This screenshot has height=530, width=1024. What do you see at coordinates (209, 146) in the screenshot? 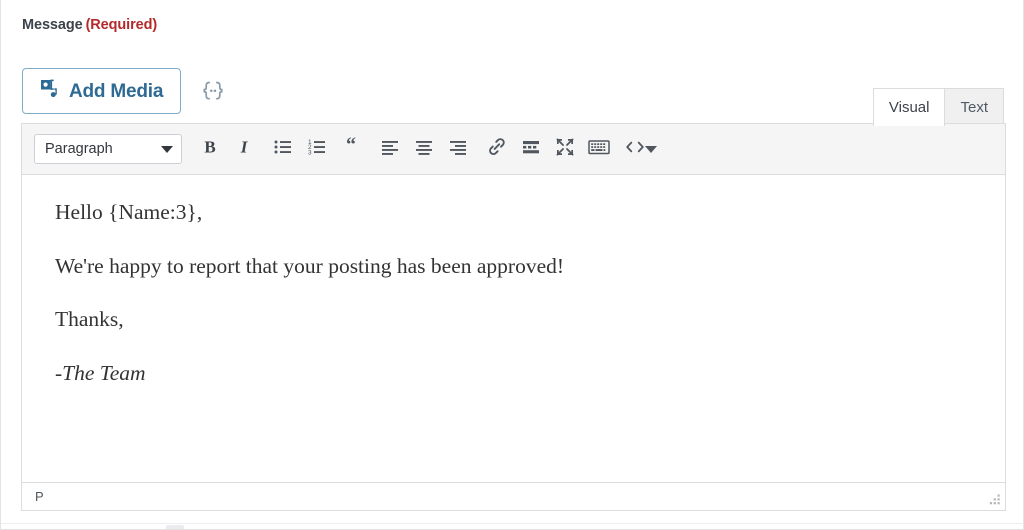
I see `svg-text: B` at bounding box center [209, 146].